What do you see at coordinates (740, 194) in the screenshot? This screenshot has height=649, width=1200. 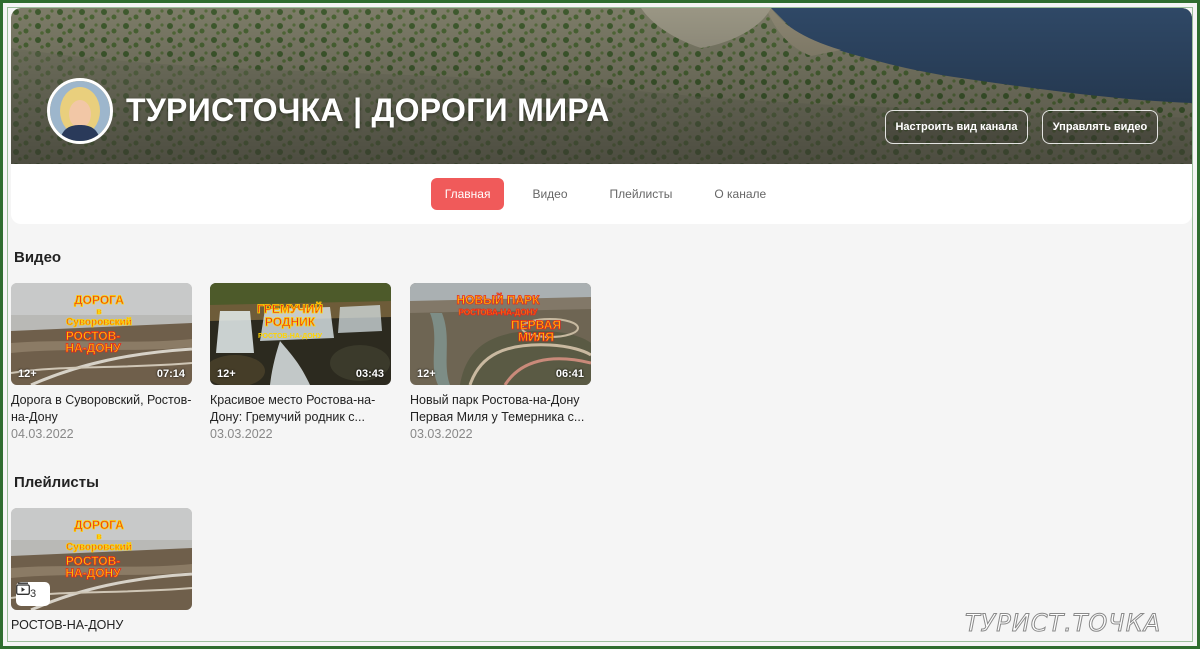 I see `tab-about: О канале` at bounding box center [740, 194].